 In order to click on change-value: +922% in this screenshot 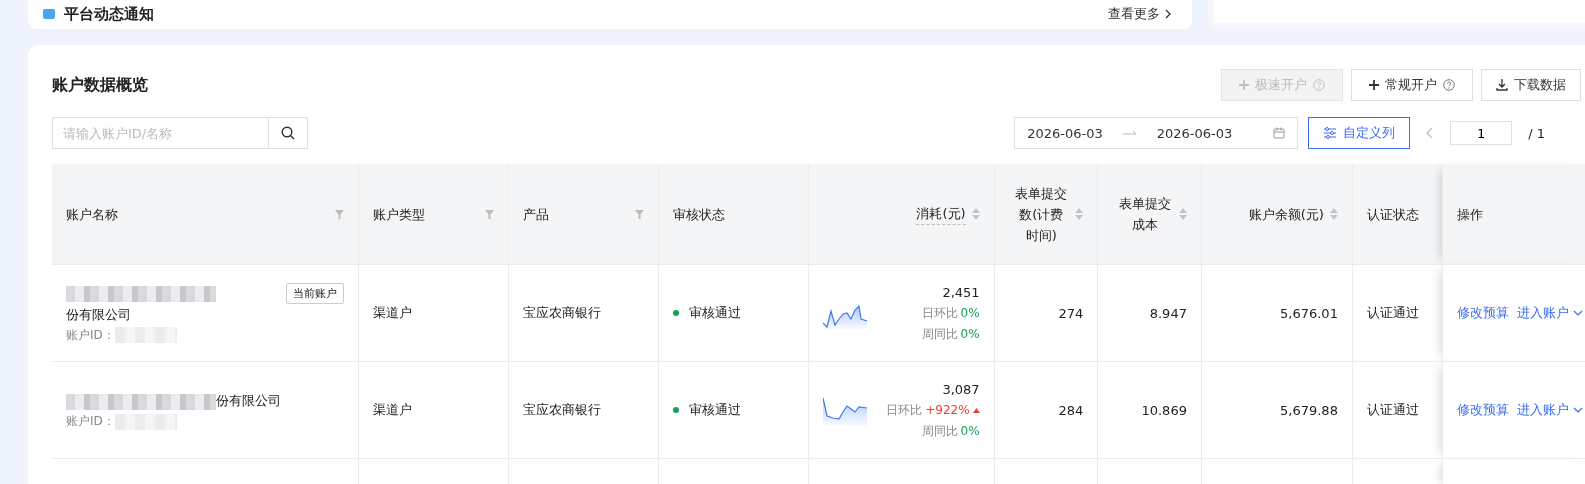, I will do `click(947, 410)`.